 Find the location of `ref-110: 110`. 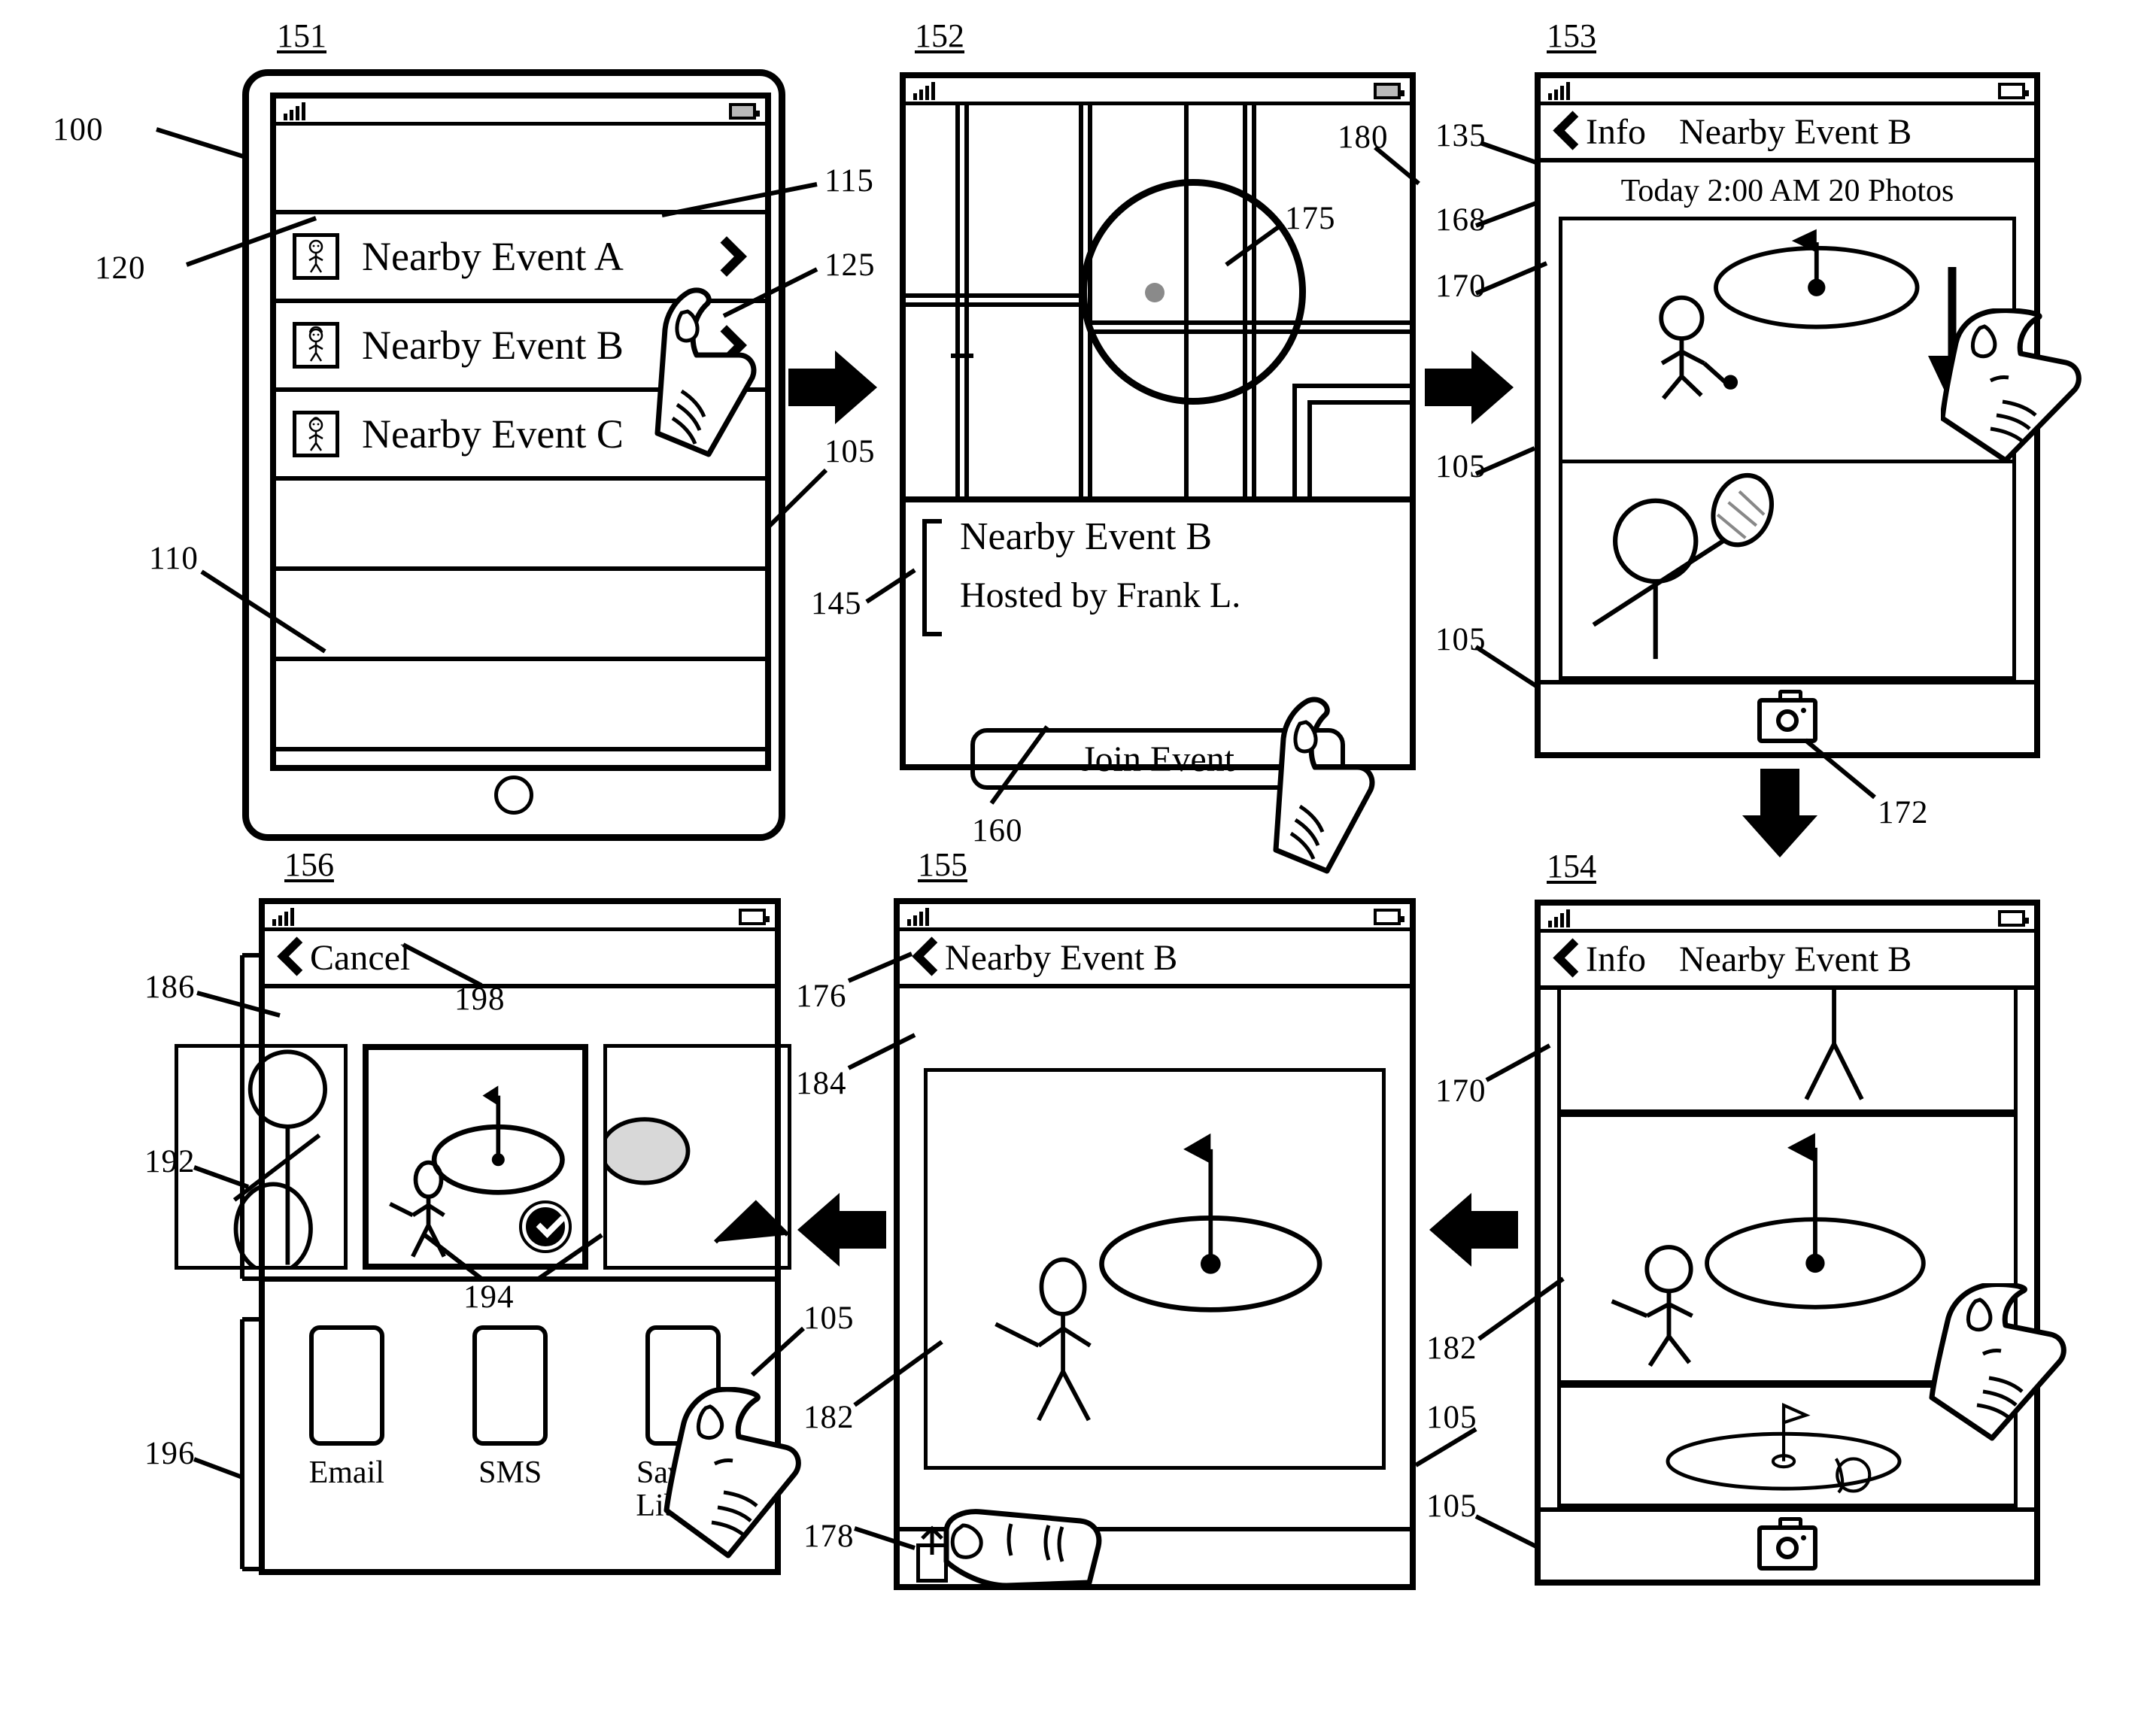

ref-110: 110 is located at coordinates (174, 558).